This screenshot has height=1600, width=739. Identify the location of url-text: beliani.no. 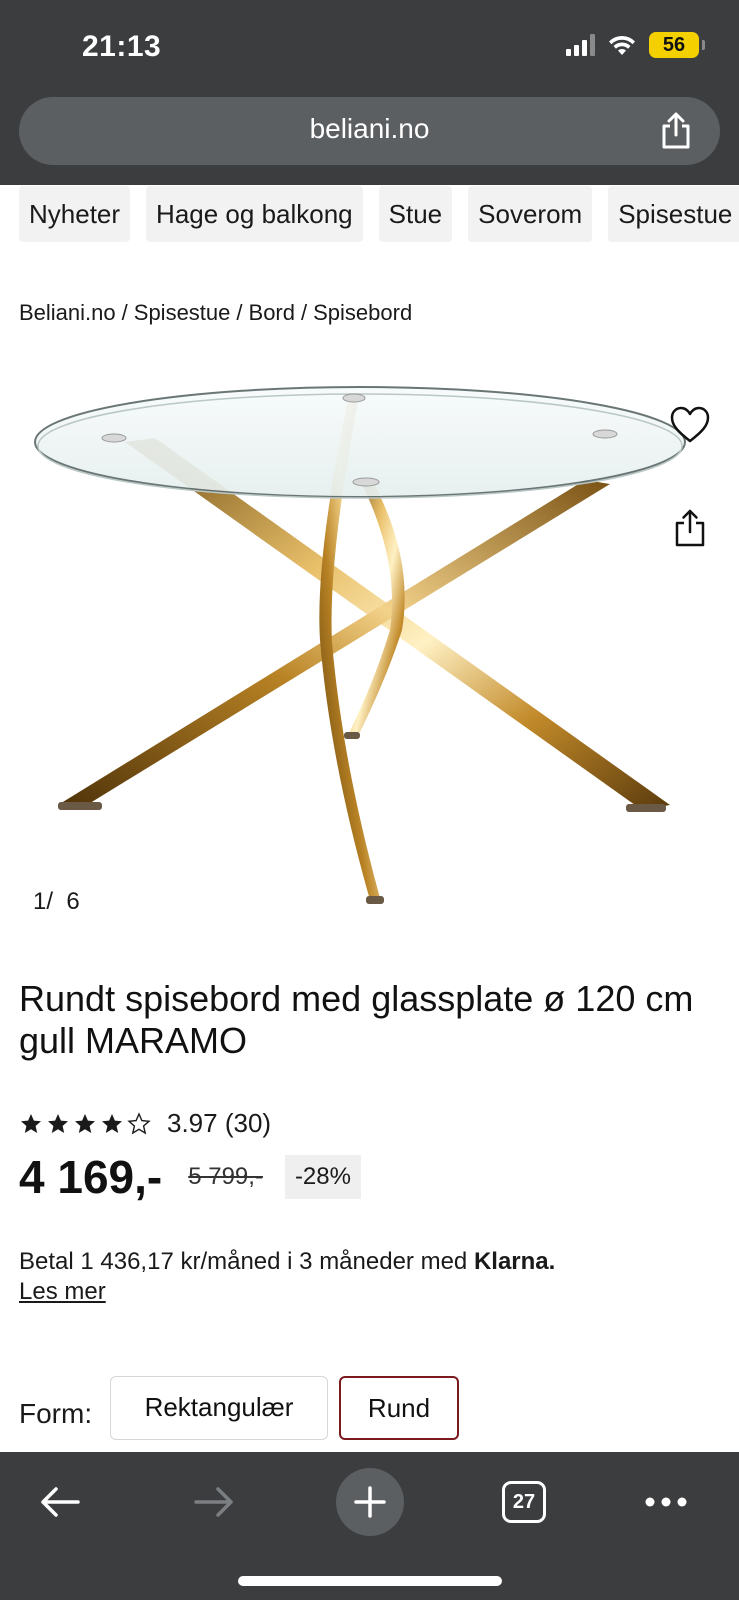
(369, 129).